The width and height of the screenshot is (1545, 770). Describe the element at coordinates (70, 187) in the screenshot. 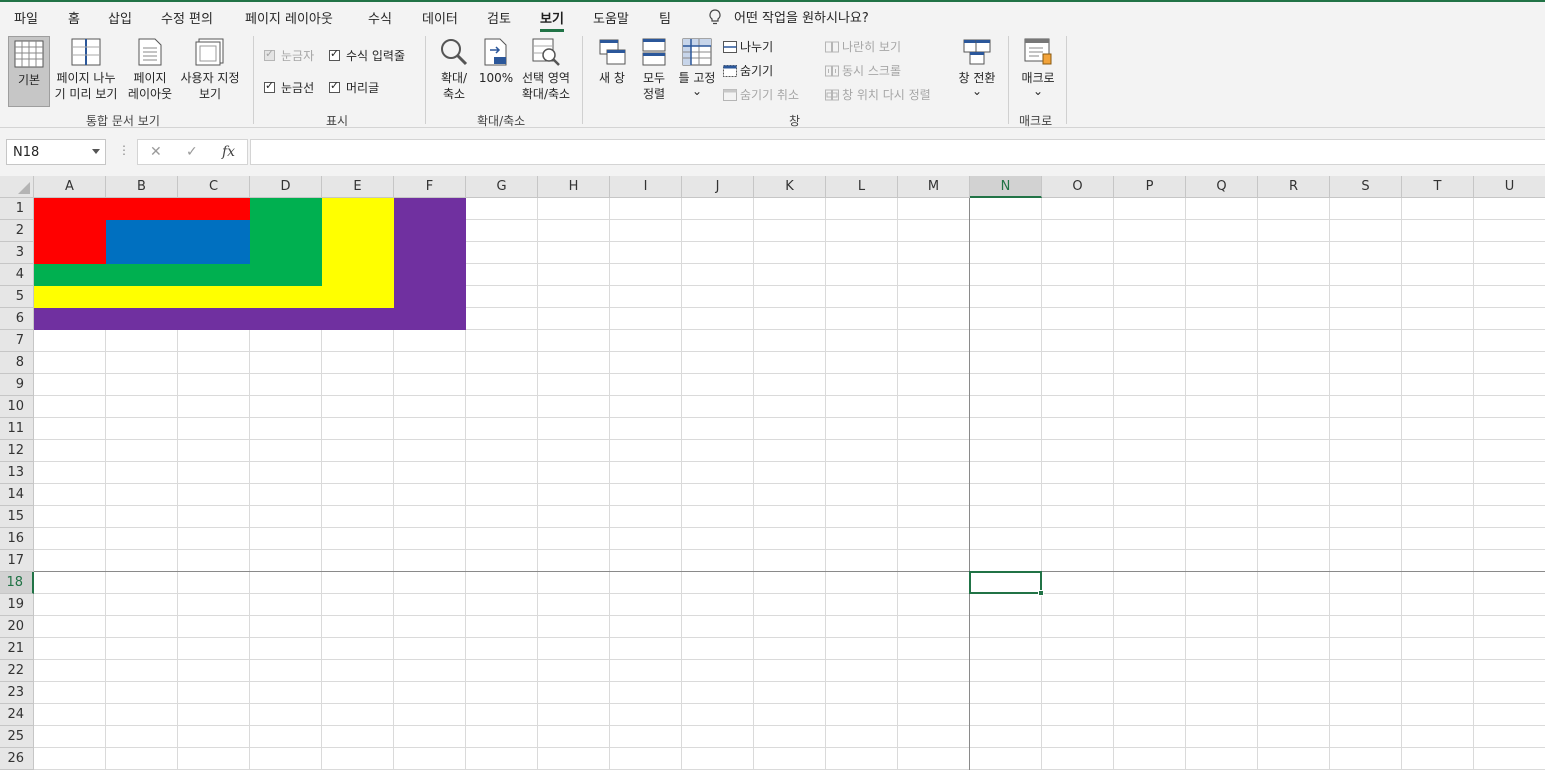

I see `column-header-a: A` at that location.